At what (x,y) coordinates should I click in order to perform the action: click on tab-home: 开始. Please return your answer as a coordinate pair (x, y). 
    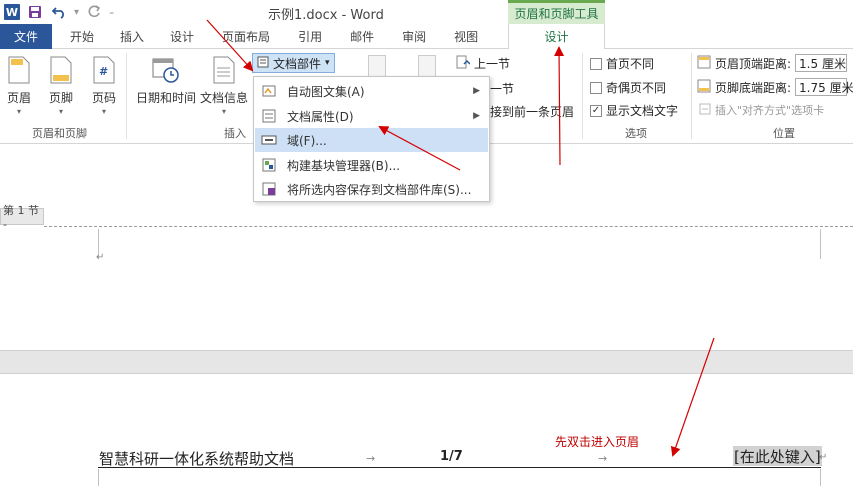
    Looking at the image, I should click on (80, 36).